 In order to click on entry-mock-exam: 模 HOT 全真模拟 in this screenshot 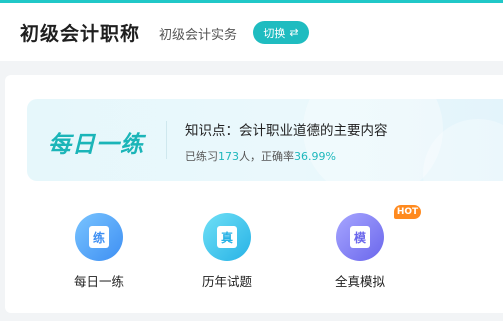, I will do `click(367, 250)`.